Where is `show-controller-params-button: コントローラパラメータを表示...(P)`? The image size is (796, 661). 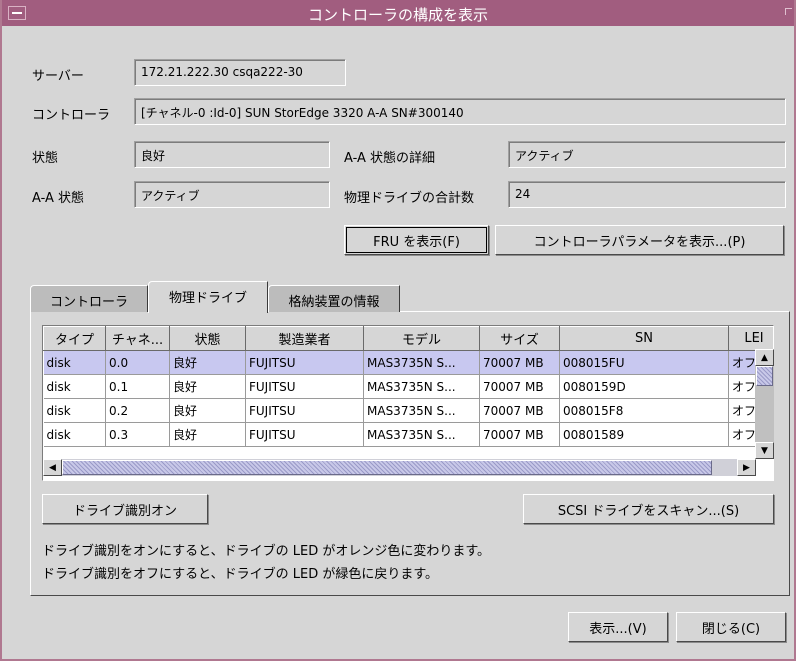 show-controller-params-button: コントローラパラメータを表示...(P) is located at coordinates (639, 240).